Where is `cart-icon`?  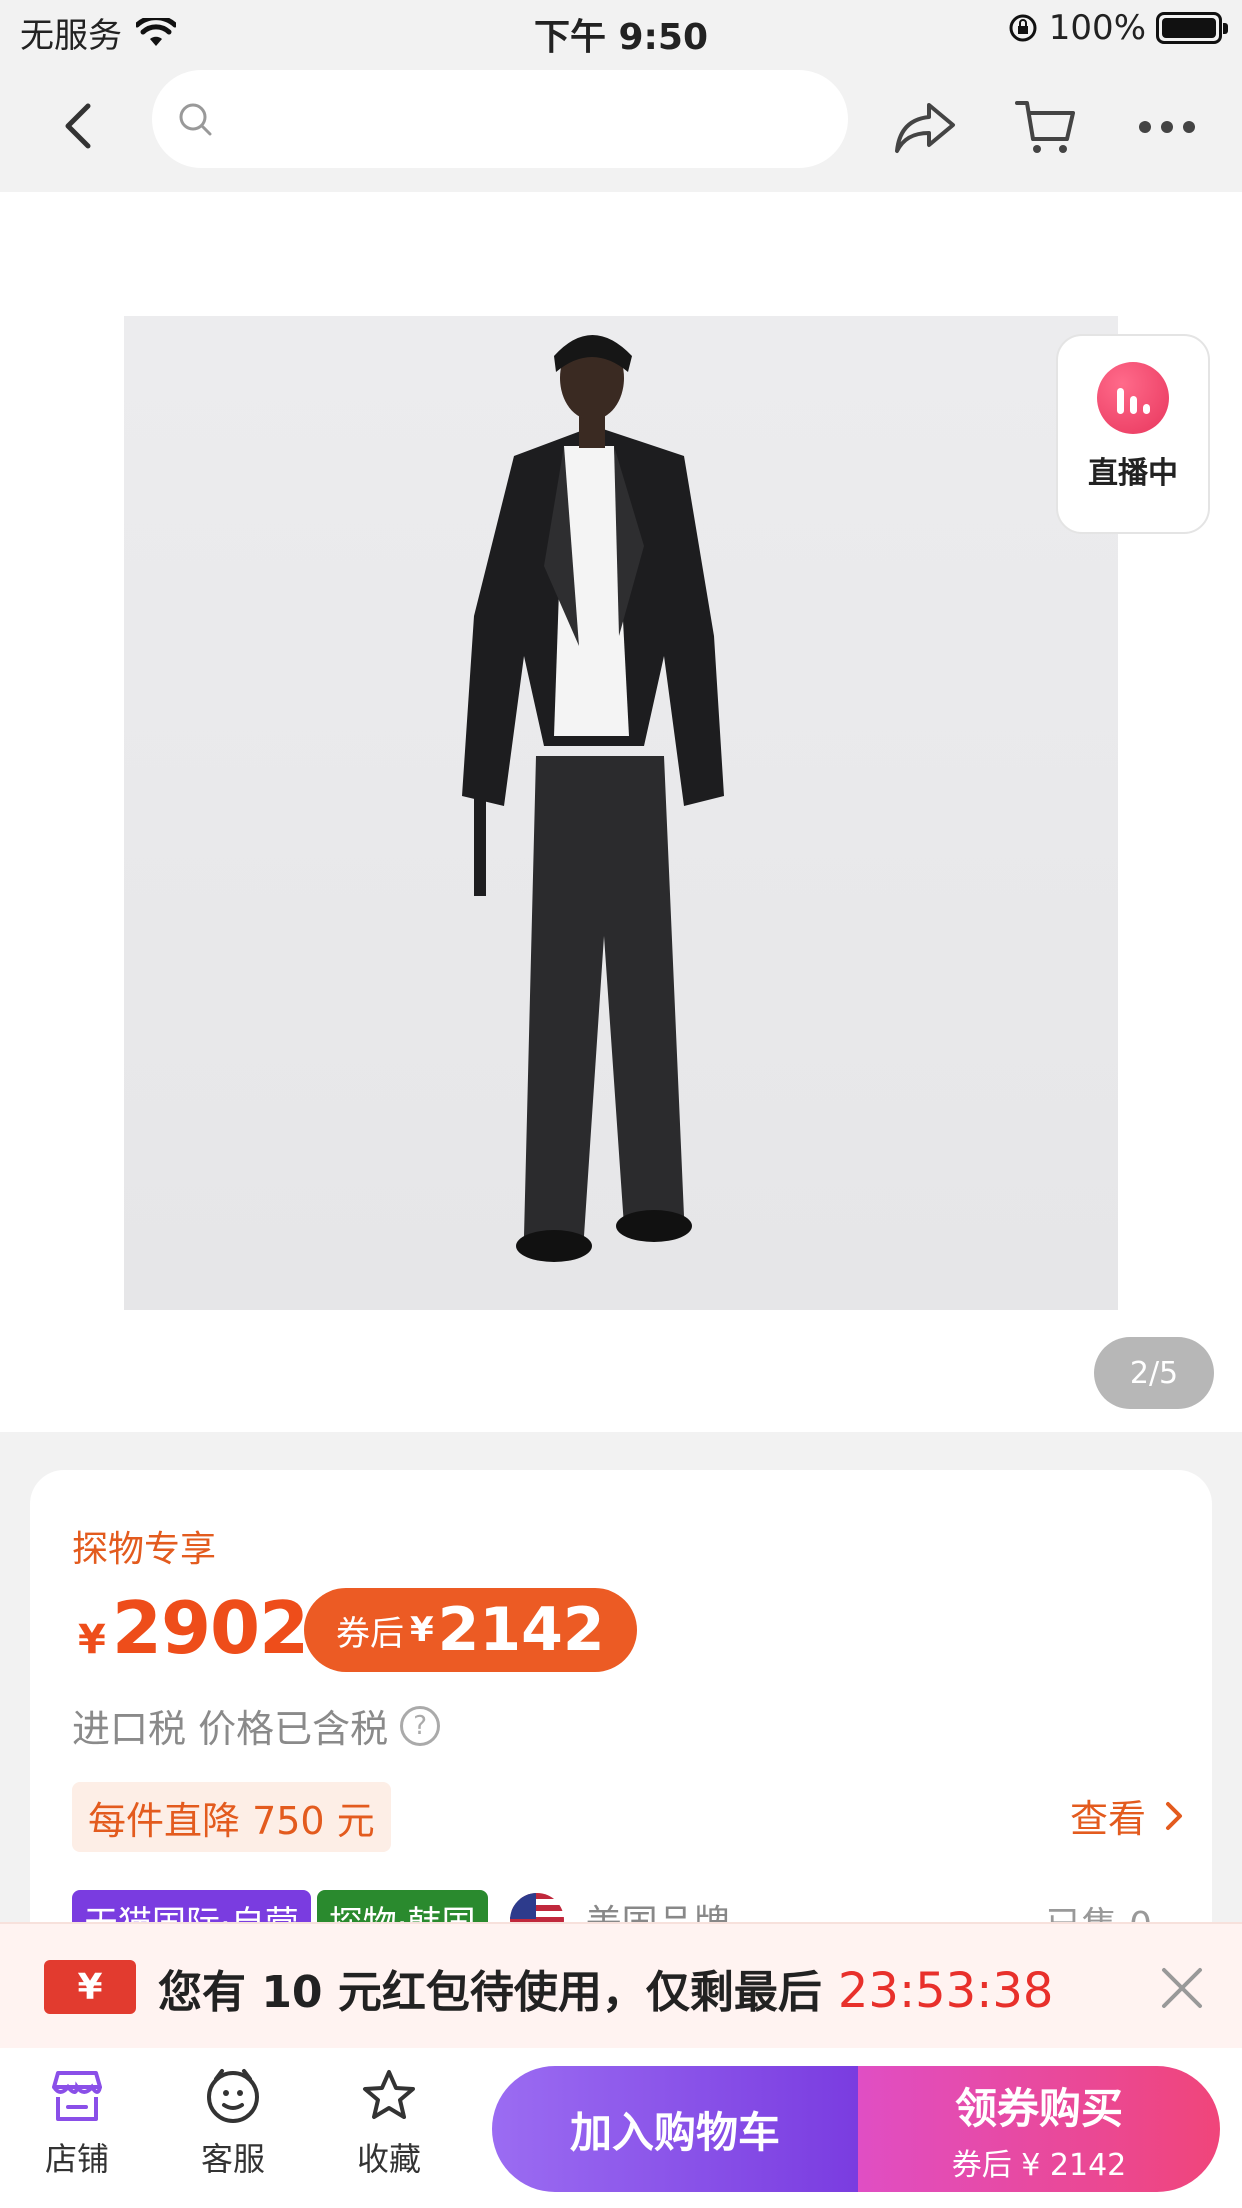 cart-icon is located at coordinates (1045, 127).